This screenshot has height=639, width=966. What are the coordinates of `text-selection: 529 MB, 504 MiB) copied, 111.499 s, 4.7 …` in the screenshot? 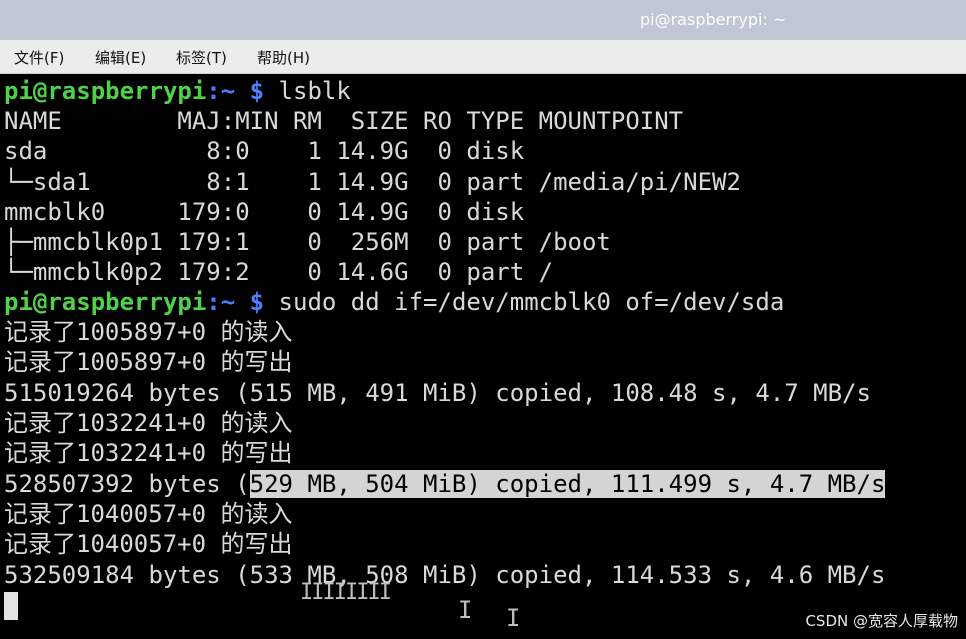 It's located at (567, 484).